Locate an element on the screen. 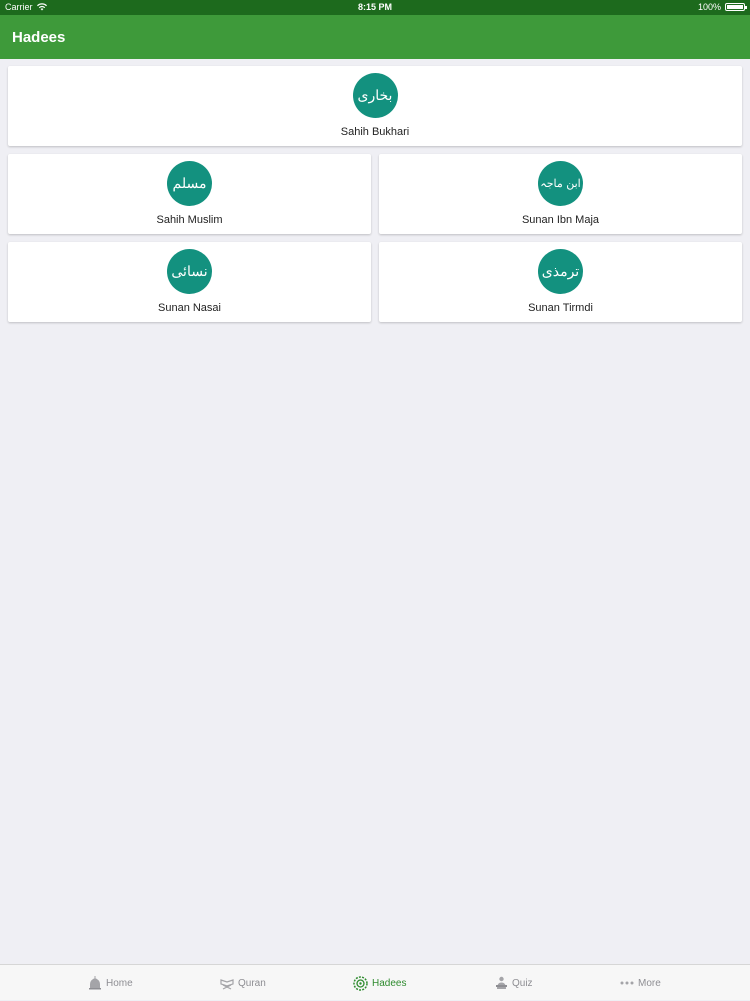 This screenshot has height=1001, width=750. book-title: Sahih Bukhari is located at coordinates (375, 132).